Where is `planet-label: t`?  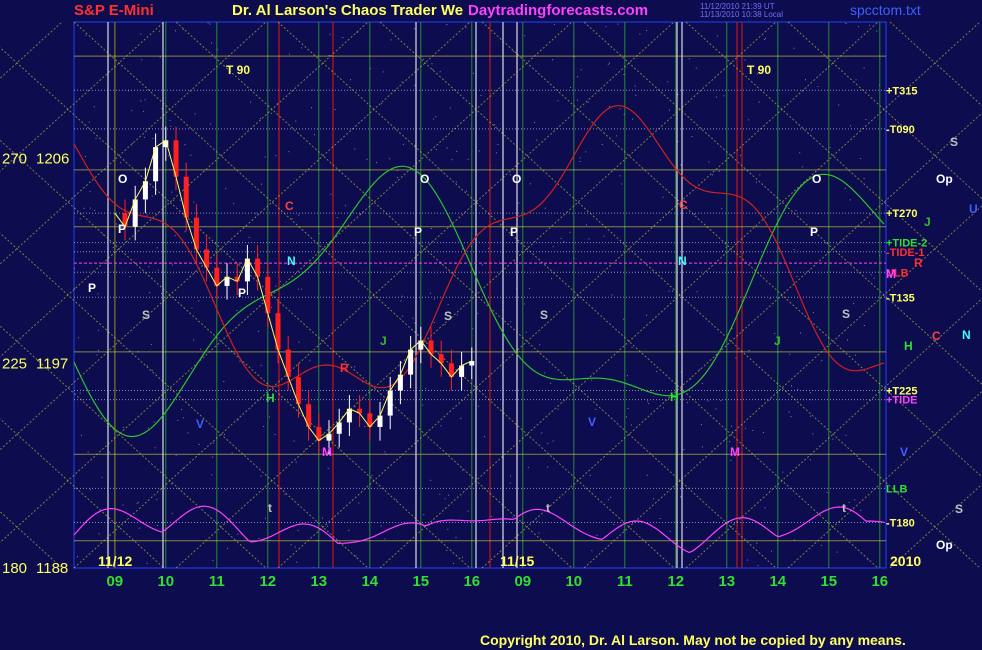 planet-label: t is located at coordinates (548, 508).